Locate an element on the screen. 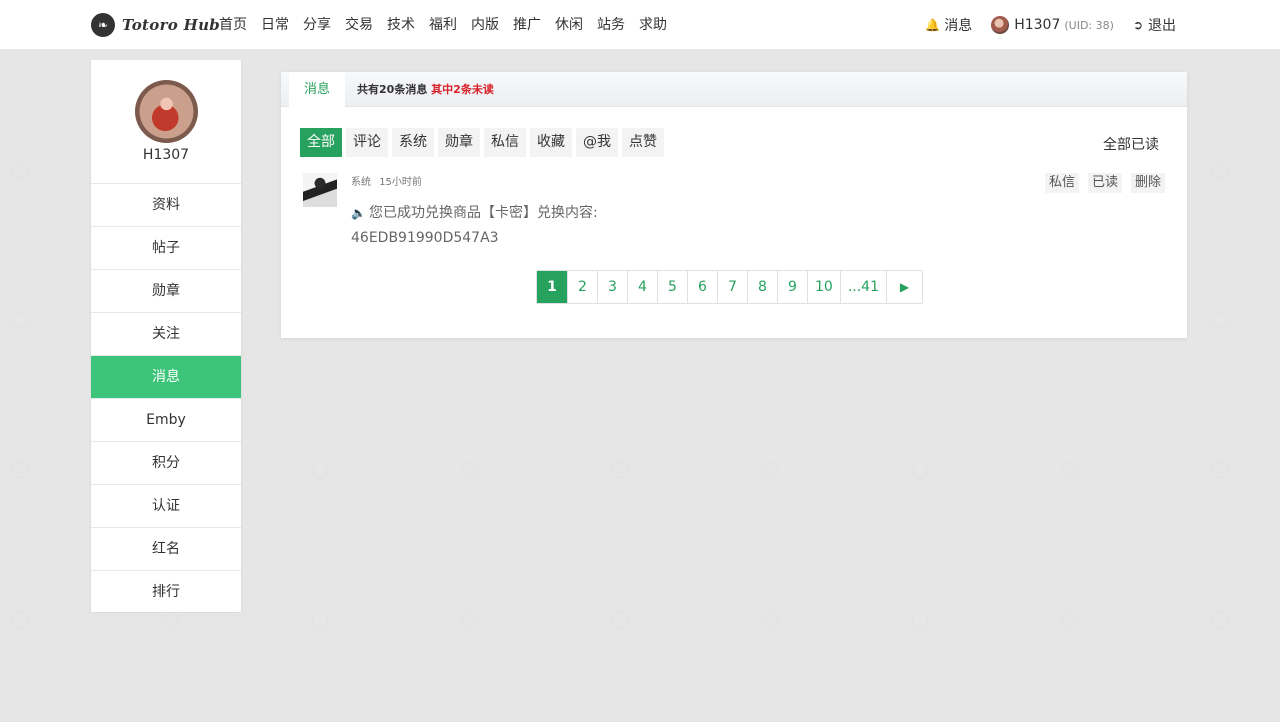 The height and width of the screenshot is (722, 1280). filter-all: 全部 is located at coordinates (321, 142).